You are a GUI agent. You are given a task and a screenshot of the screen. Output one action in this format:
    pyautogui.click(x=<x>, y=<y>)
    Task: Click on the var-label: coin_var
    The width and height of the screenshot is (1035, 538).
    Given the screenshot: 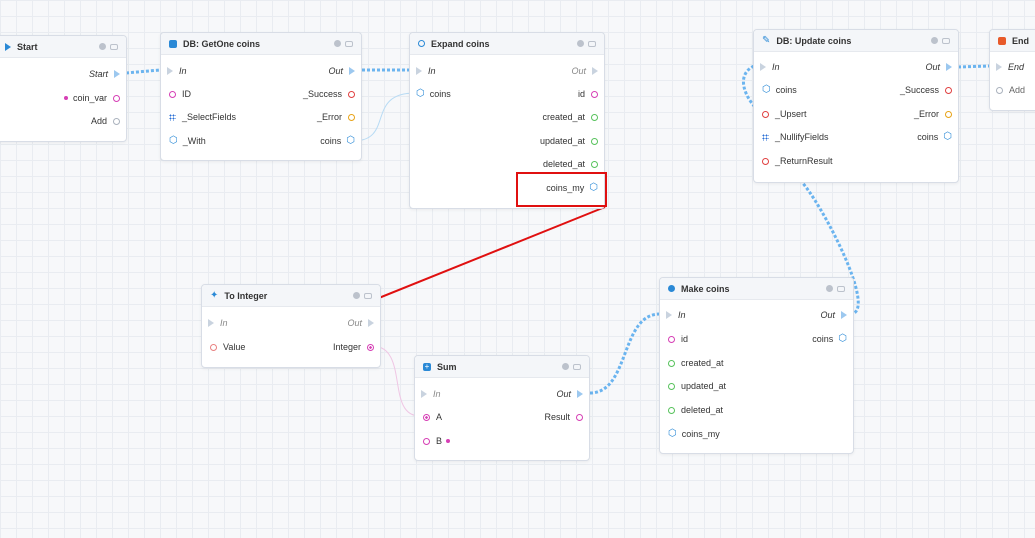 What is the action you would take?
    pyautogui.click(x=89, y=98)
    